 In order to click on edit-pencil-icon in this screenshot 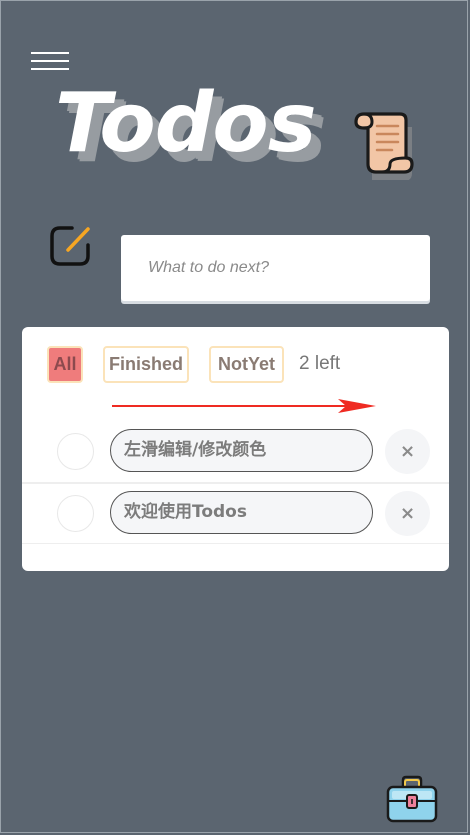, I will do `click(71, 246)`.